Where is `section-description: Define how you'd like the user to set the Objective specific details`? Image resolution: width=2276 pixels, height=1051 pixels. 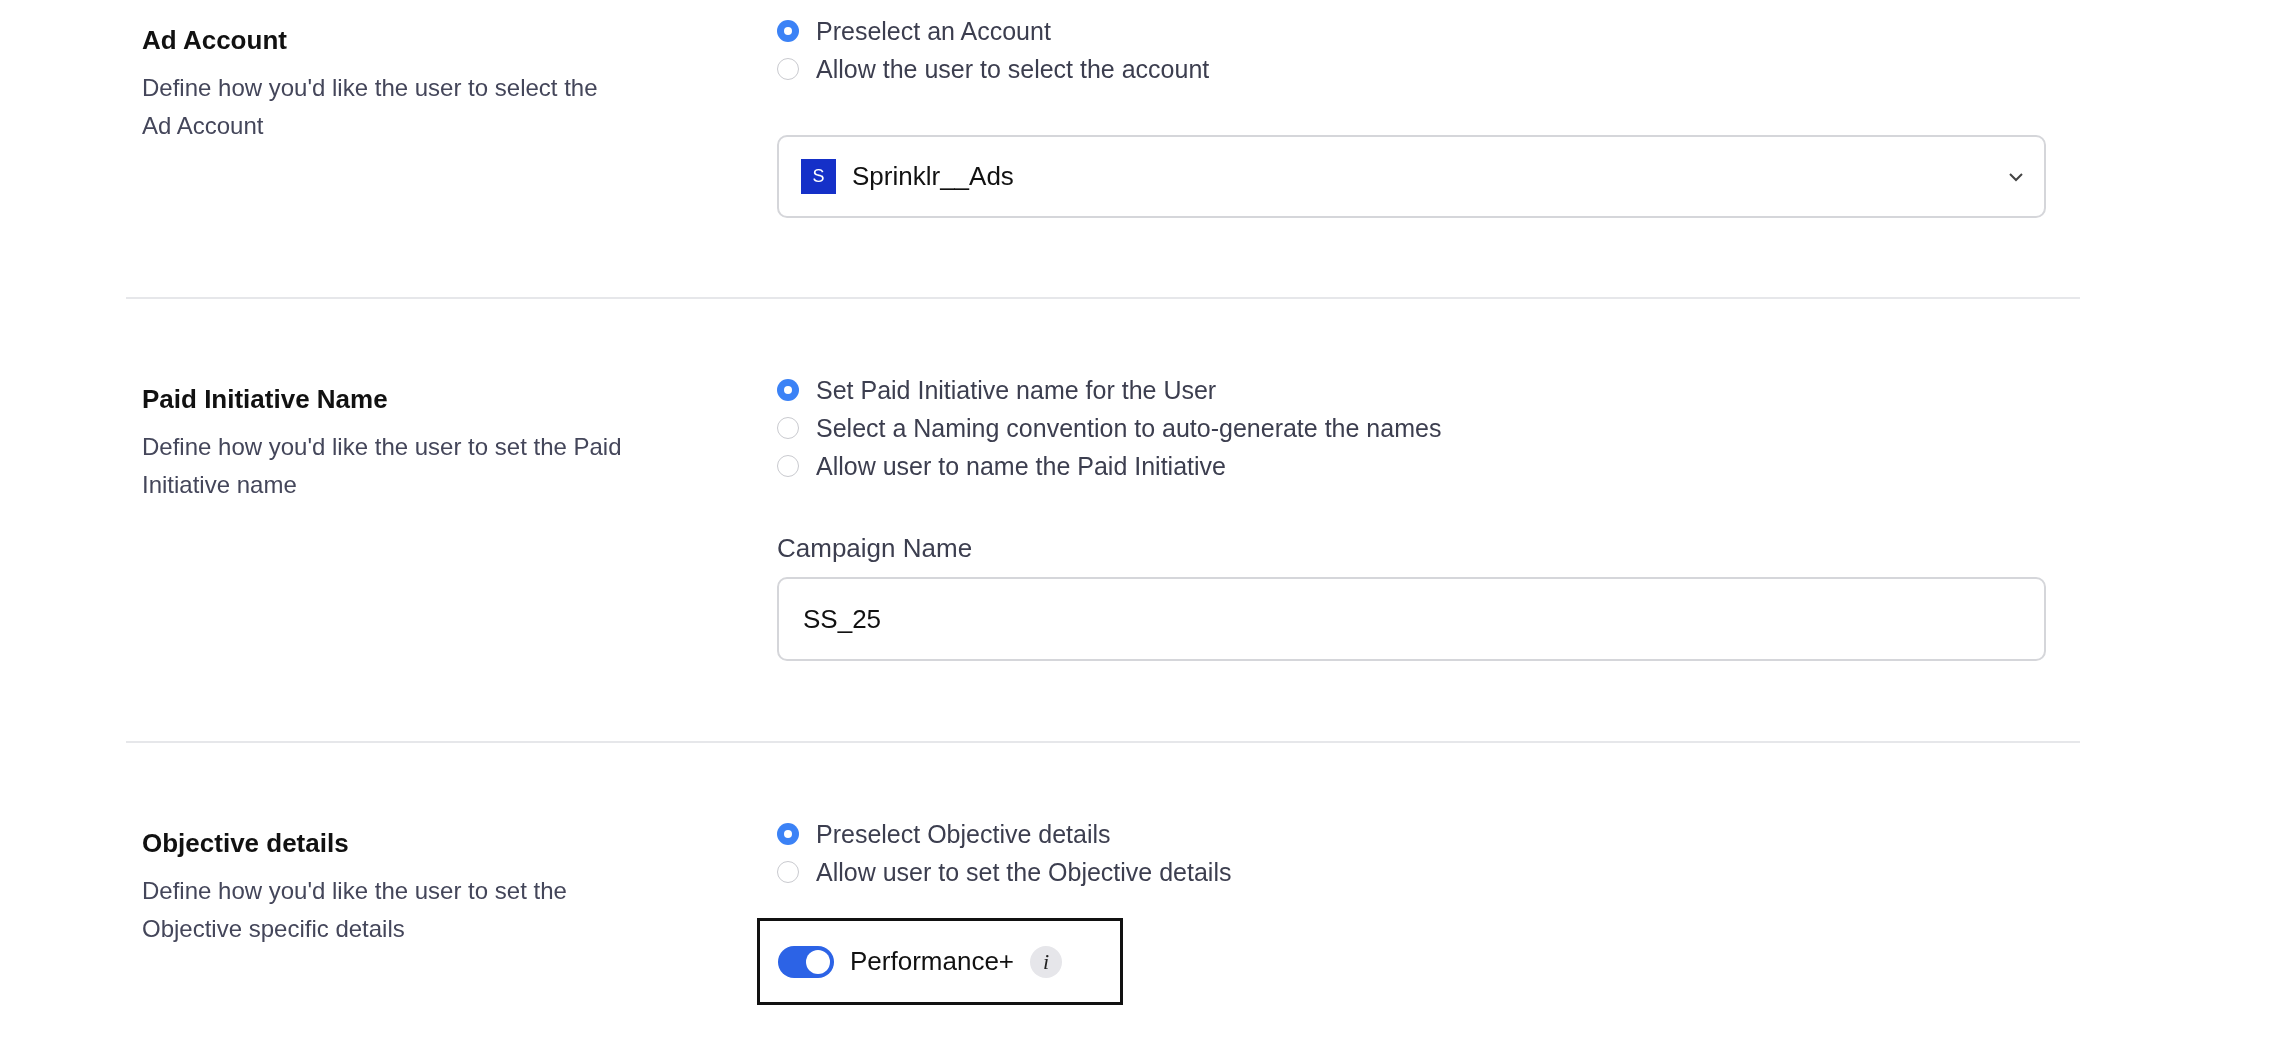
section-description: Define how you'd like the user to set the Objective specific details is located at coordinates (355, 910).